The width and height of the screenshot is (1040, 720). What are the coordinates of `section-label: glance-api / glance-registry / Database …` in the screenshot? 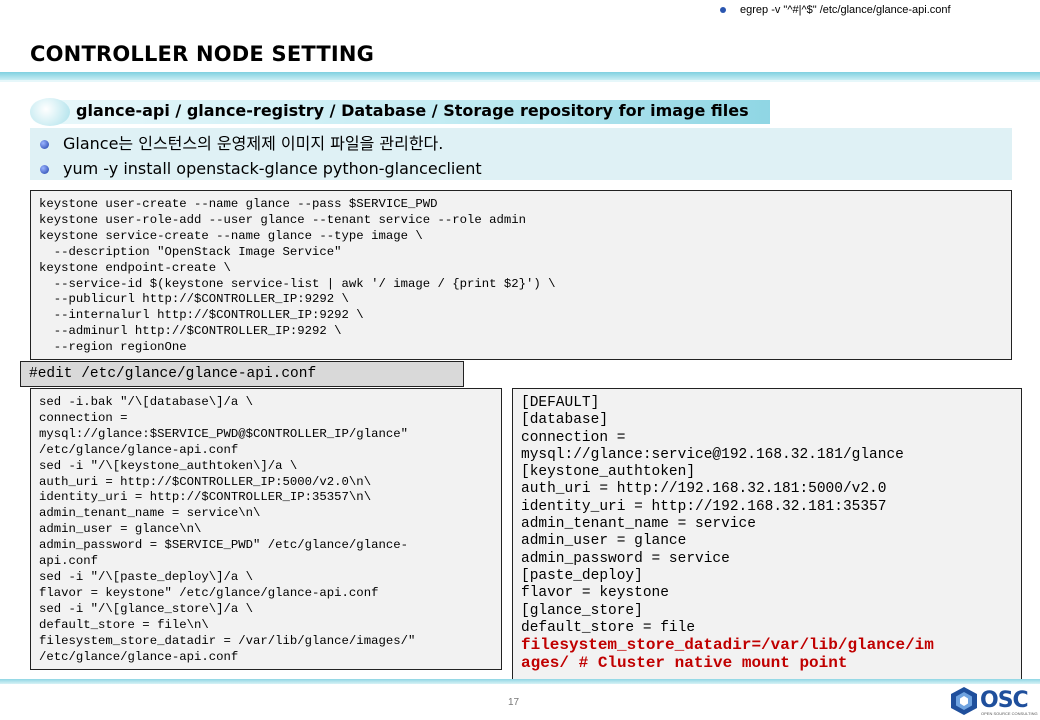 It's located at (412, 110).